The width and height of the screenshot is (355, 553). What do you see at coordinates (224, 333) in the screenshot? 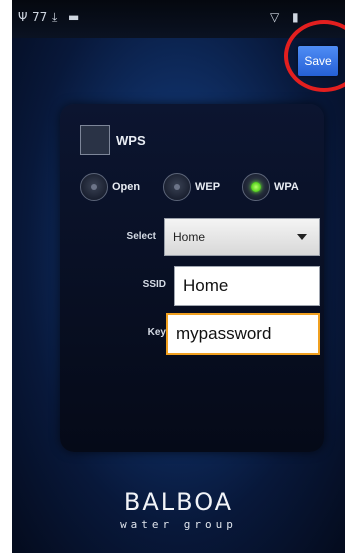
I see `key-value: mypassword` at bounding box center [224, 333].